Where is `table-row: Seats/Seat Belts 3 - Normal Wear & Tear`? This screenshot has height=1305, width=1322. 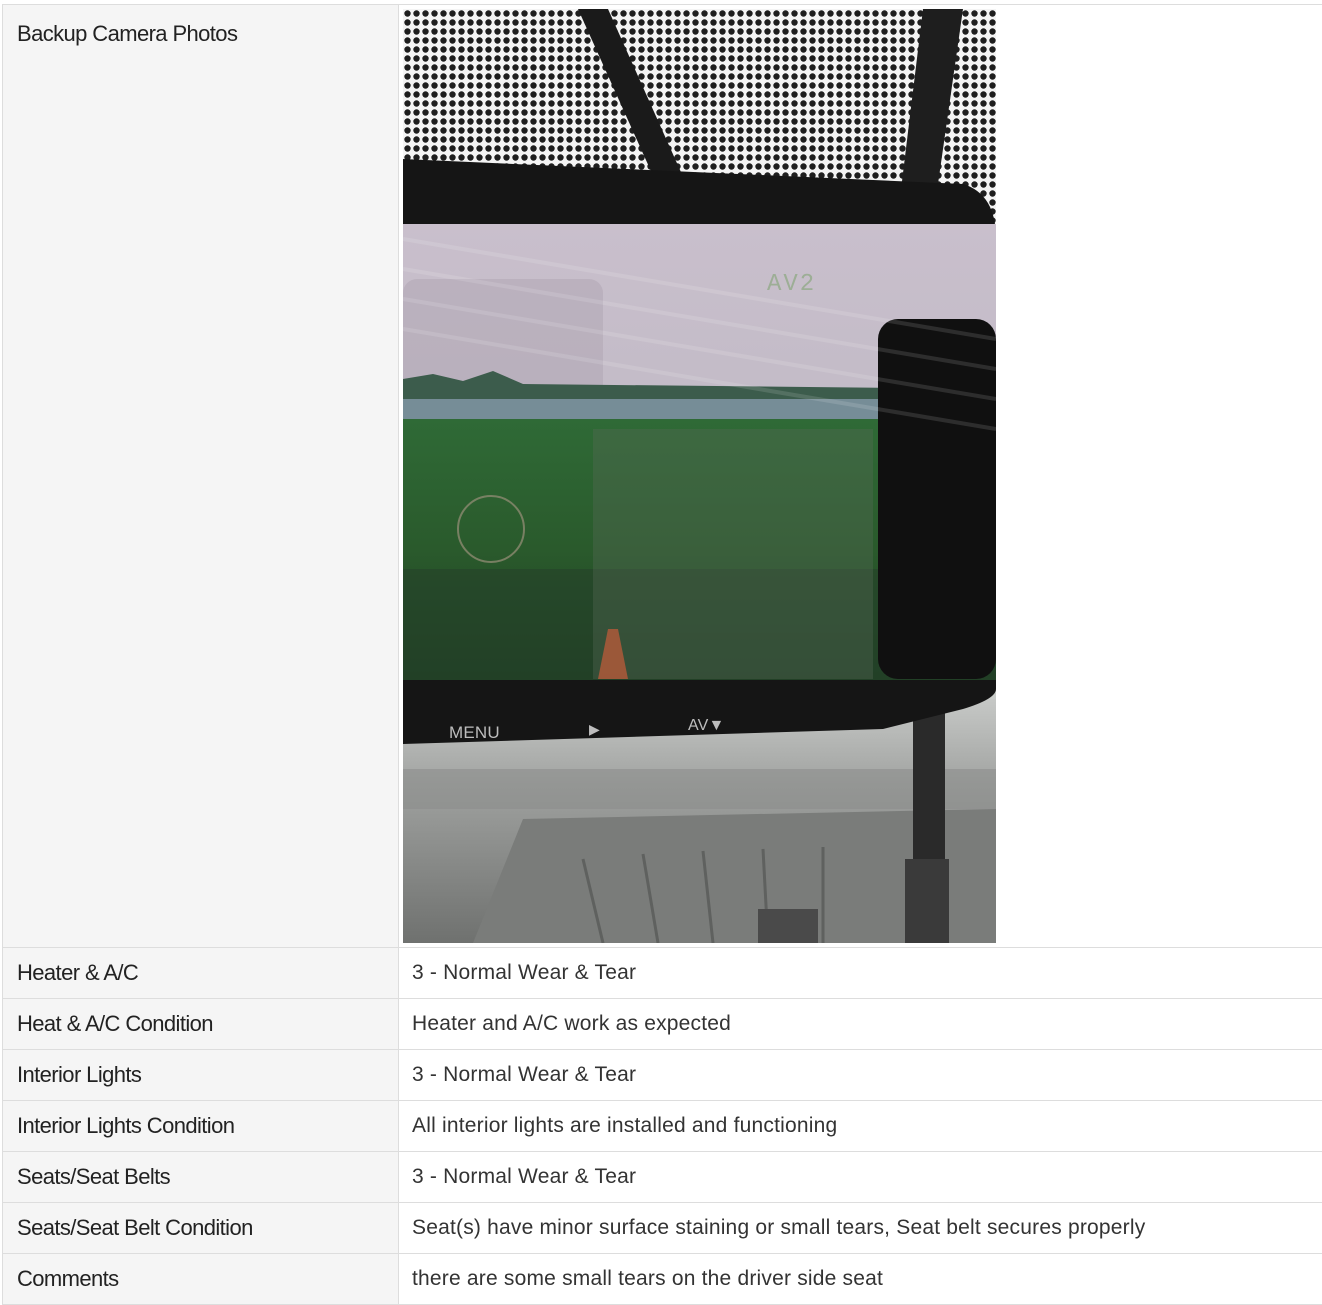
table-row: Seats/Seat Belts 3 - Normal Wear & Tear is located at coordinates (662, 1177).